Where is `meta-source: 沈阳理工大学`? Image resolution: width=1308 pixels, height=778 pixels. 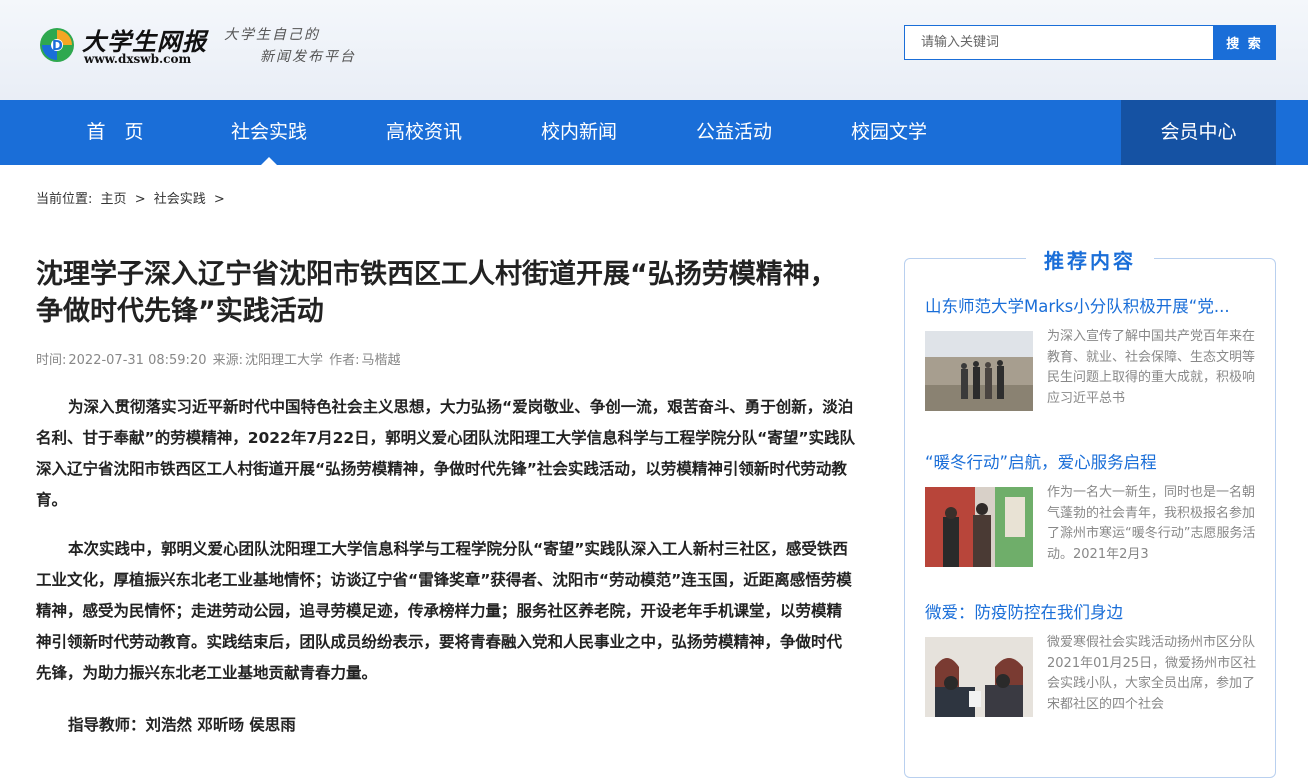 meta-source: 沈阳理工大学 is located at coordinates (284, 360).